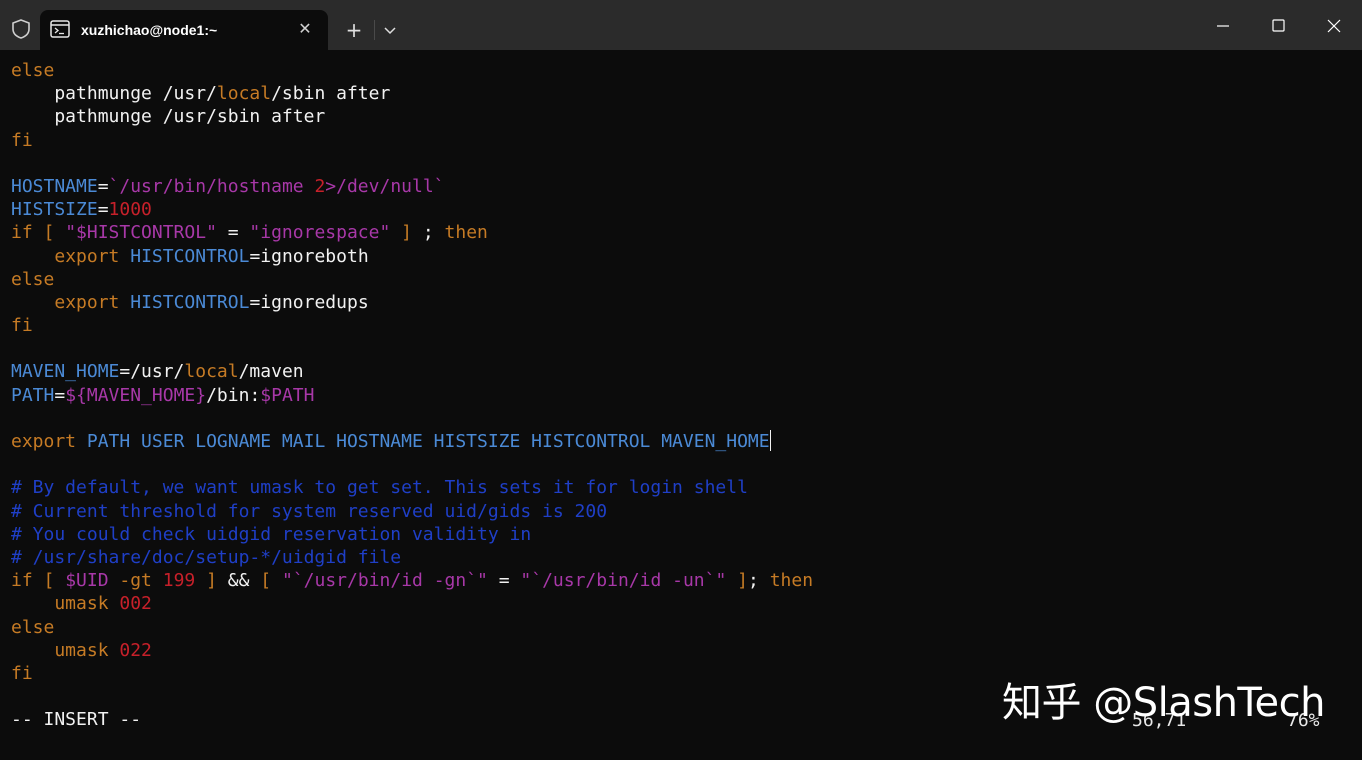  What do you see at coordinates (305, 29) in the screenshot?
I see `close-tab-button: ✕` at bounding box center [305, 29].